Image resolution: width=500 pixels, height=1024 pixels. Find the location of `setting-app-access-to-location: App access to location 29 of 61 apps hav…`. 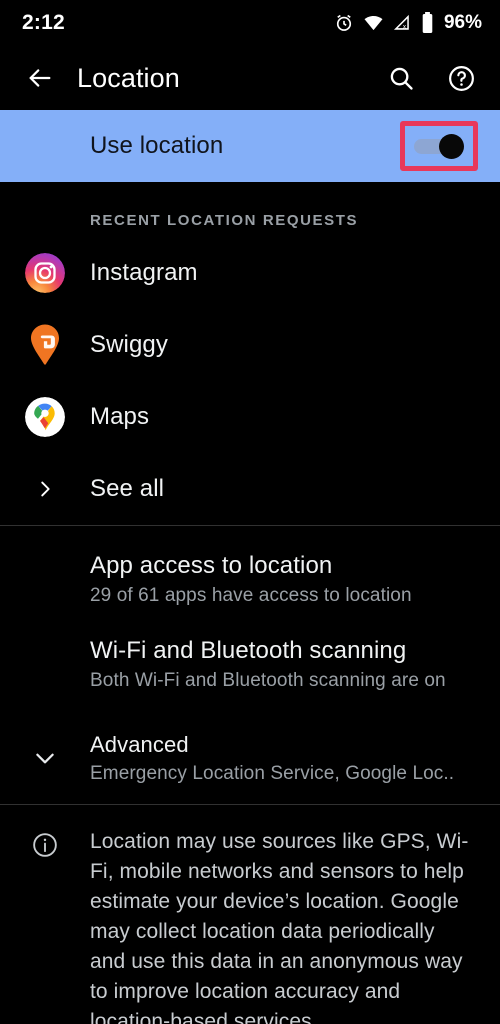

setting-app-access-to-location: App access to location 29 of 61 apps hav… is located at coordinates (250, 571).